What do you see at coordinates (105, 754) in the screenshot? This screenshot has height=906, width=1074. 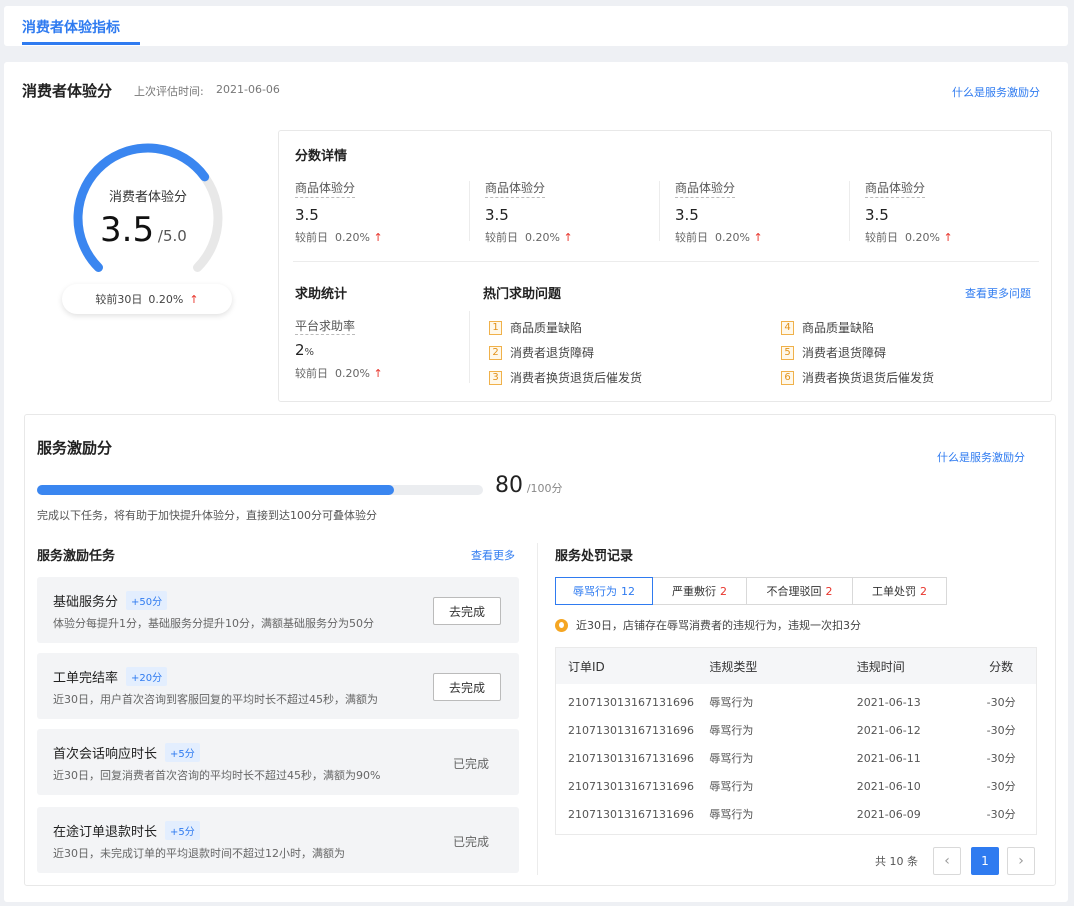 I see `task-title: 首次会话响应时长` at bounding box center [105, 754].